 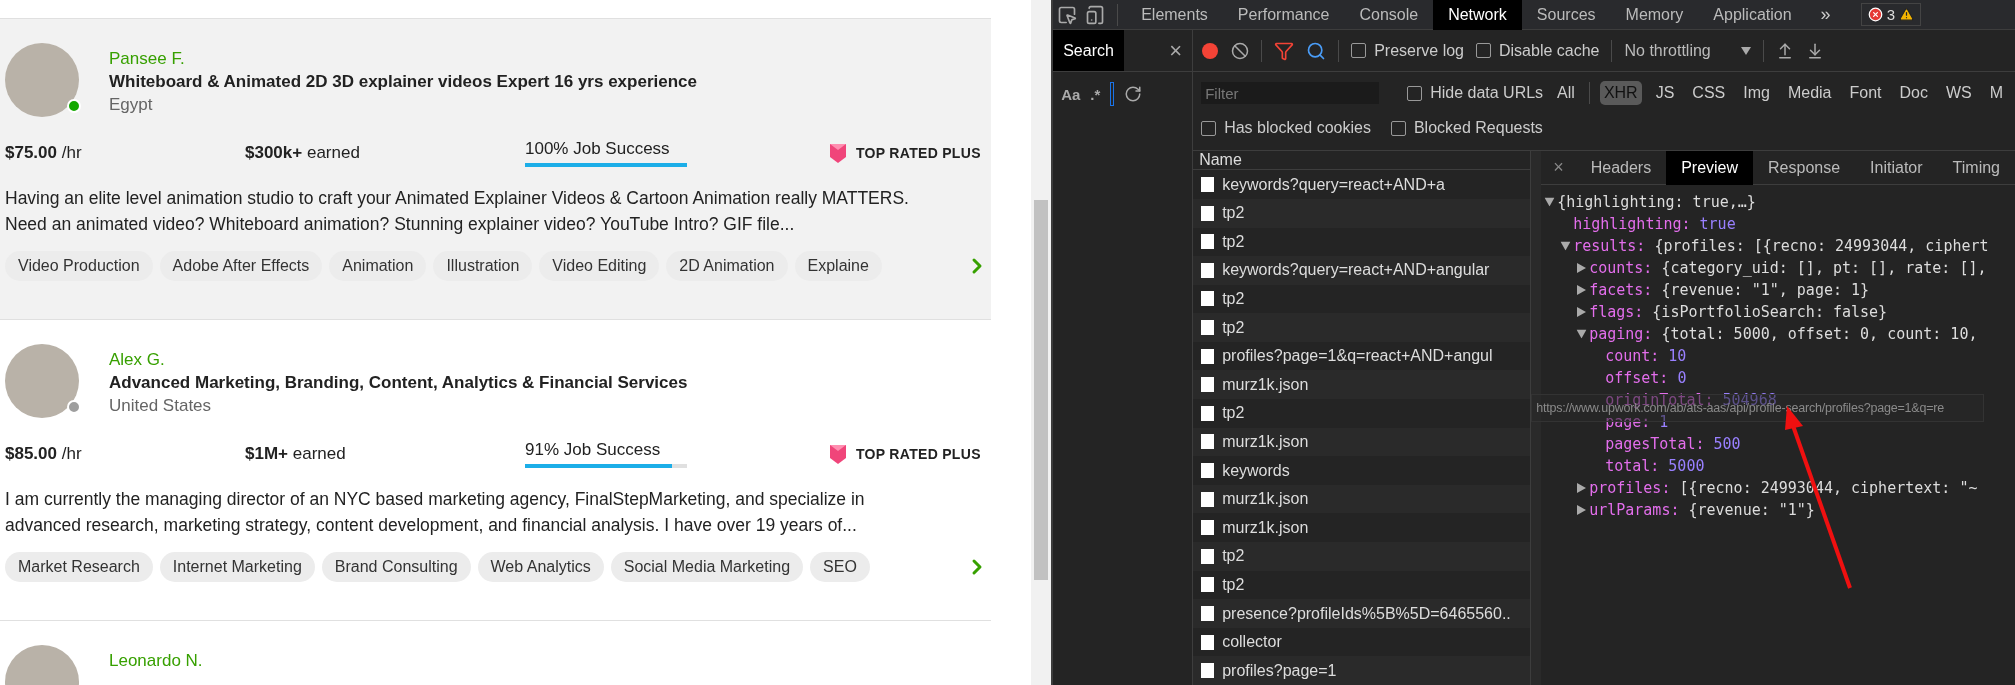 What do you see at coordinates (1825, 14) in the screenshot?
I see `more-tabs-button: »` at bounding box center [1825, 14].